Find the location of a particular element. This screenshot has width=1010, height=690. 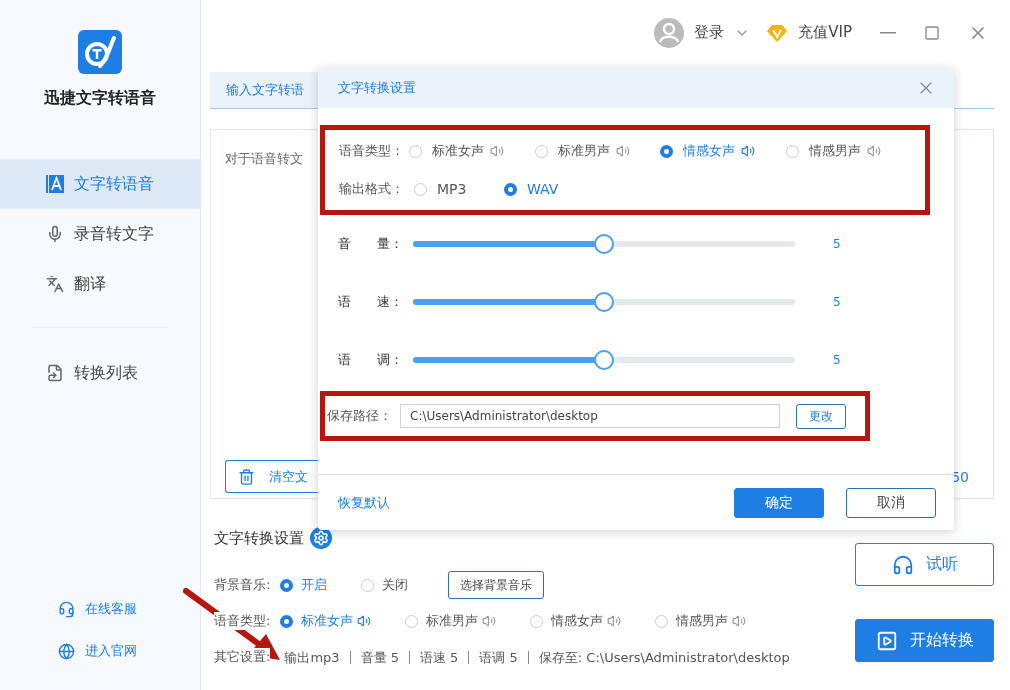

dialog-title: 文字转换设置 is located at coordinates (377, 88).